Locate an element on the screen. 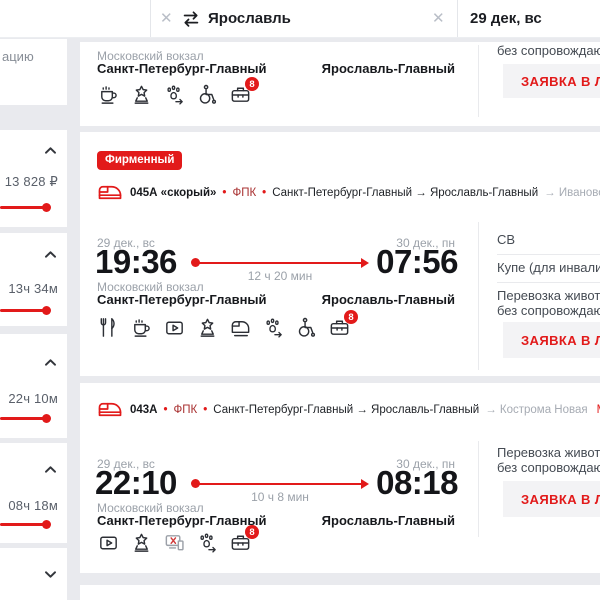 The image size is (600, 600). train-number: 045А «скорый» is located at coordinates (173, 192).